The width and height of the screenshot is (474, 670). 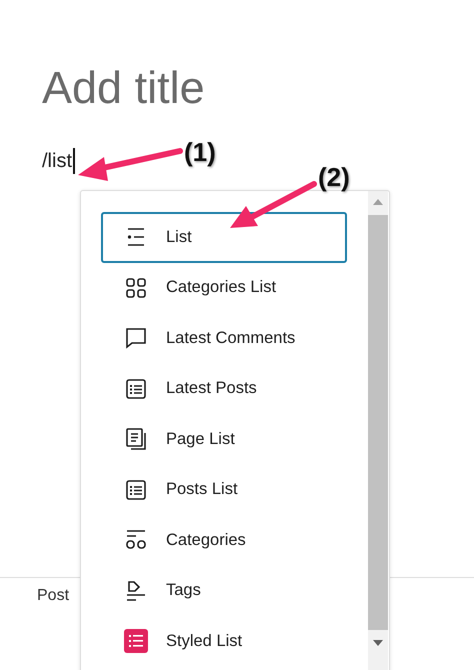 I want to click on title-field: Add title, so click(x=147, y=88).